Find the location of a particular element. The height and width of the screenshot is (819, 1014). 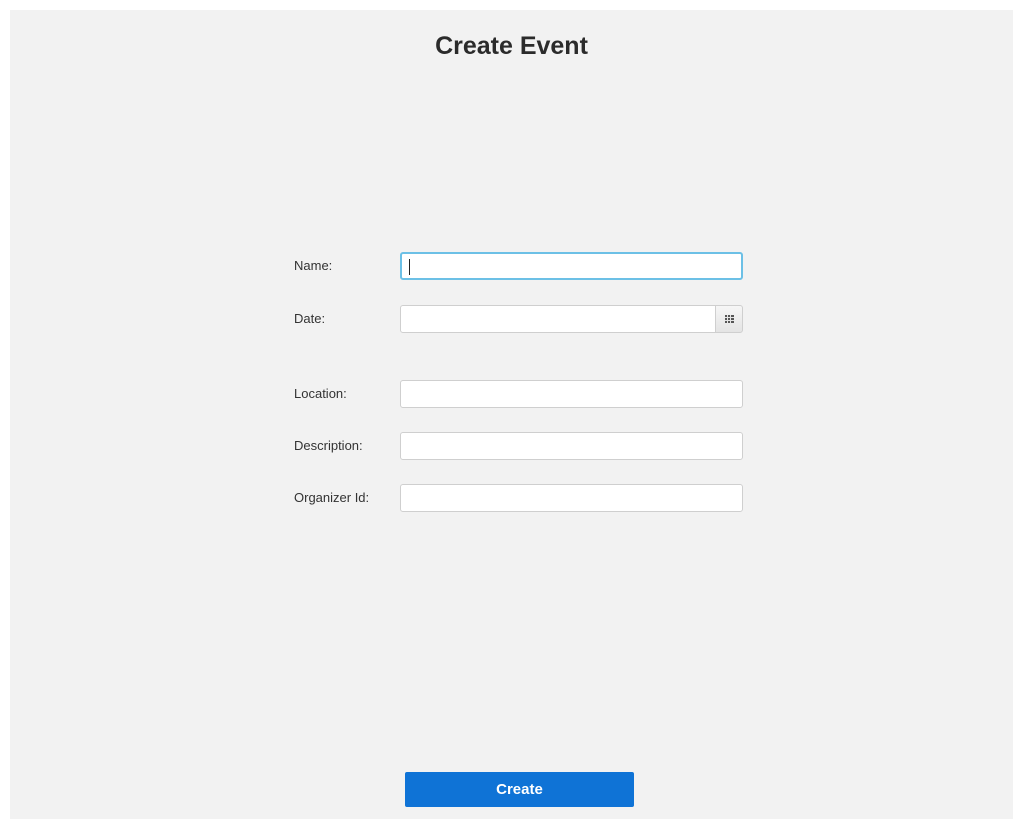

date-input is located at coordinates (558, 319).